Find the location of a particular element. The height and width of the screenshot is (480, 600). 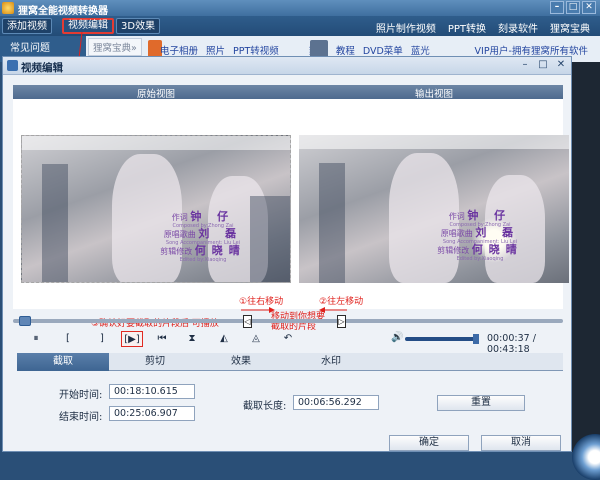

add-video-button: 添加视频 is located at coordinates (27, 26).